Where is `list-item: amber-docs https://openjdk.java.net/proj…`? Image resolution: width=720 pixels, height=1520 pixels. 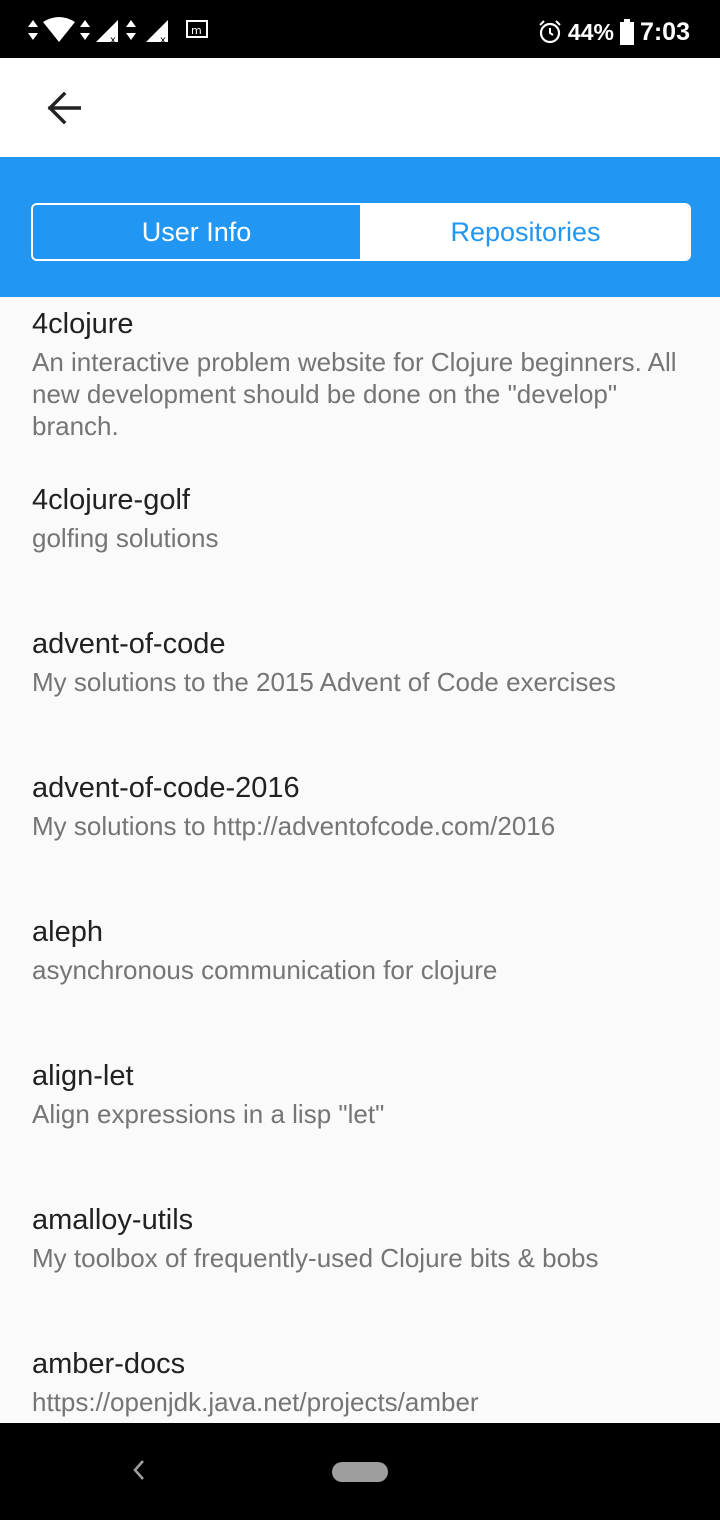
list-item: amber-docs https://openjdk.java.net/proj… is located at coordinates (362, 1382).